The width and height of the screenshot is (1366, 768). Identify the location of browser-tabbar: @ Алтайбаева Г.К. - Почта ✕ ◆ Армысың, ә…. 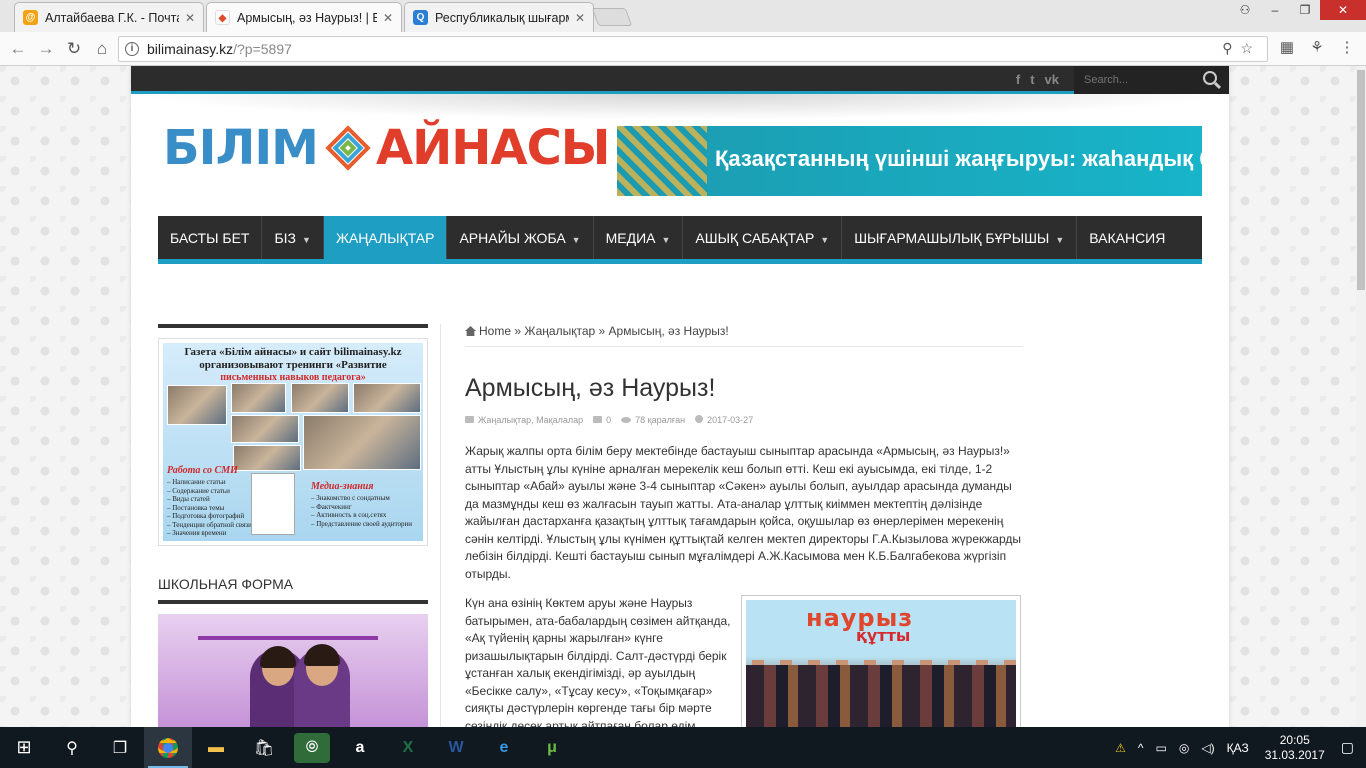
(683, 16).